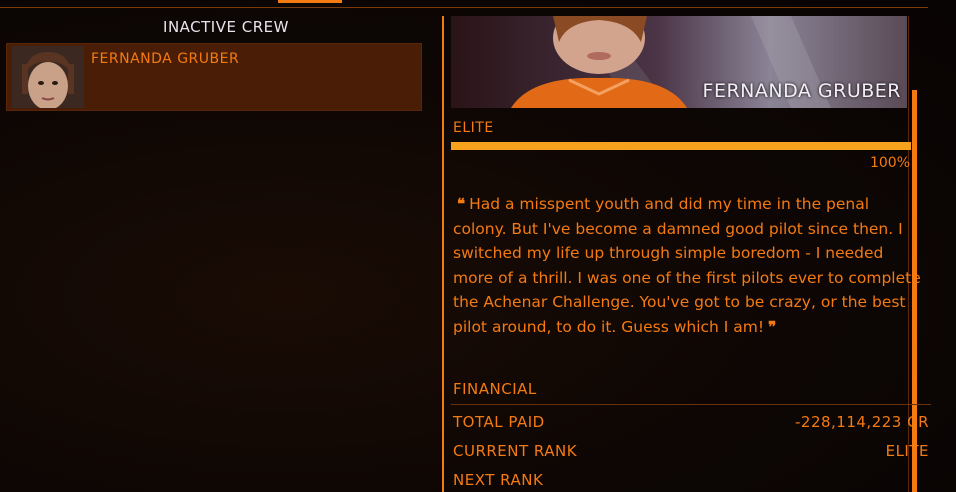  Describe the element at coordinates (165, 59) in the screenshot. I see `crew-name: FERNANDA GRUBER` at that location.